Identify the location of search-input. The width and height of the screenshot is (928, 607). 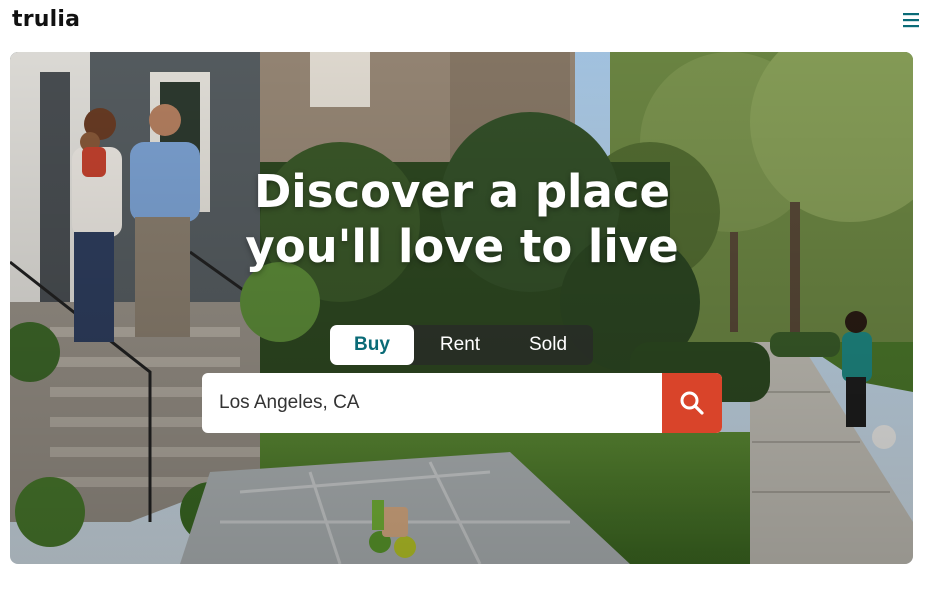
(432, 403).